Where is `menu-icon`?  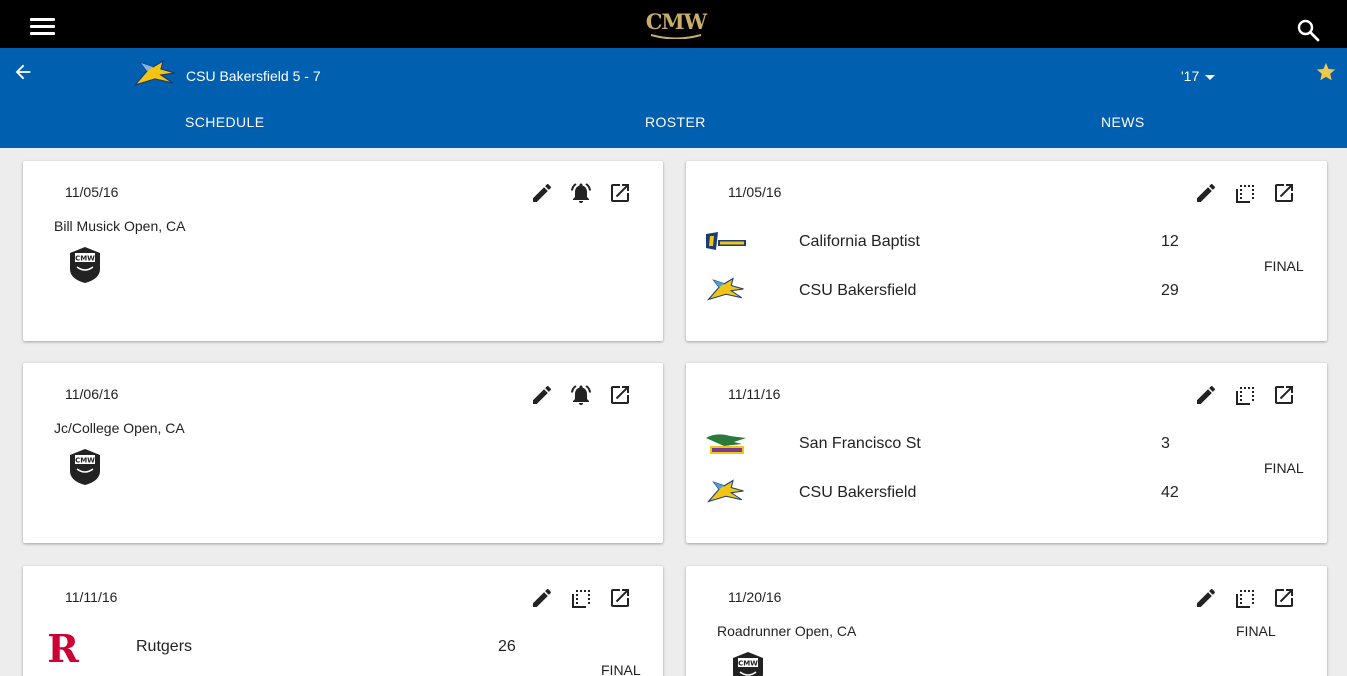
menu-icon is located at coordinates (43, 28).